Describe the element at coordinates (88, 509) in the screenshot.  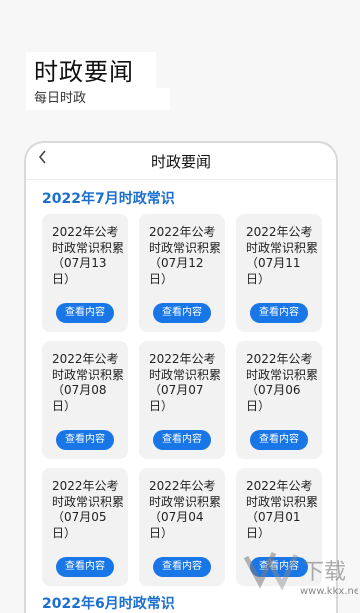
I see `card-title: 2022年公考时政常识积累（07月05日）` at that location.